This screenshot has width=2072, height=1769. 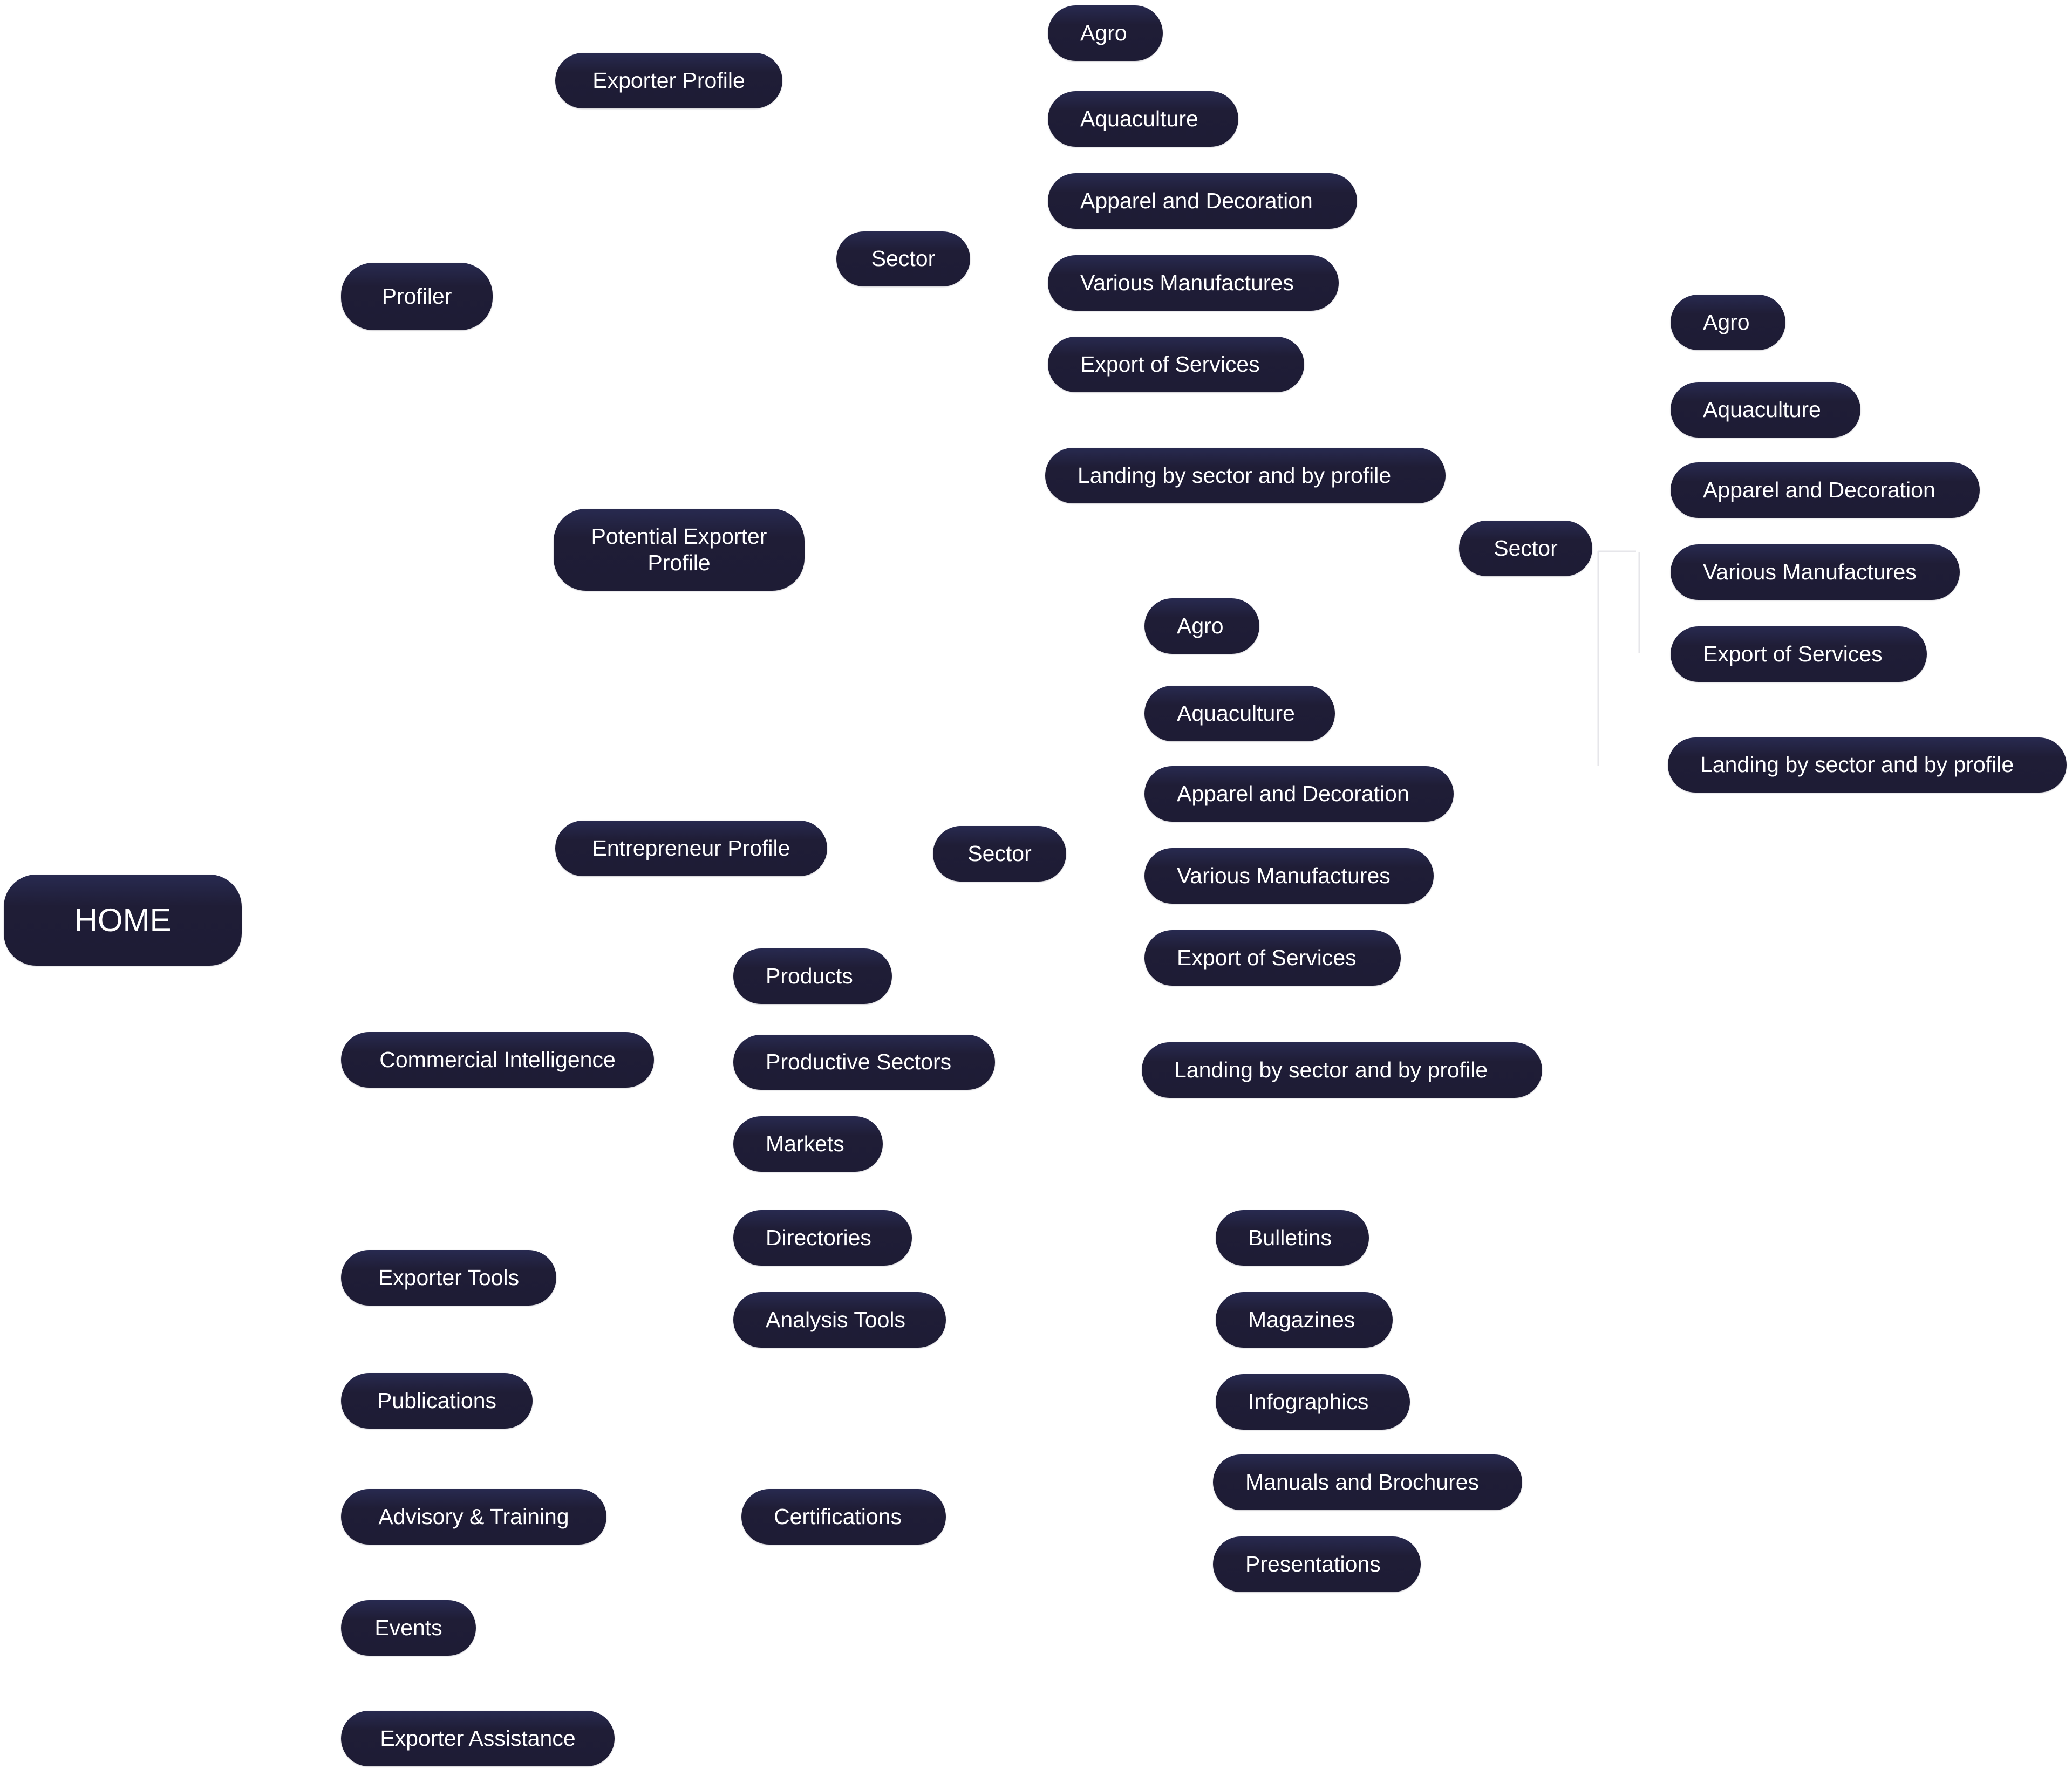 I want to click on node-publications: Publications, so click(x=437, y=1401).